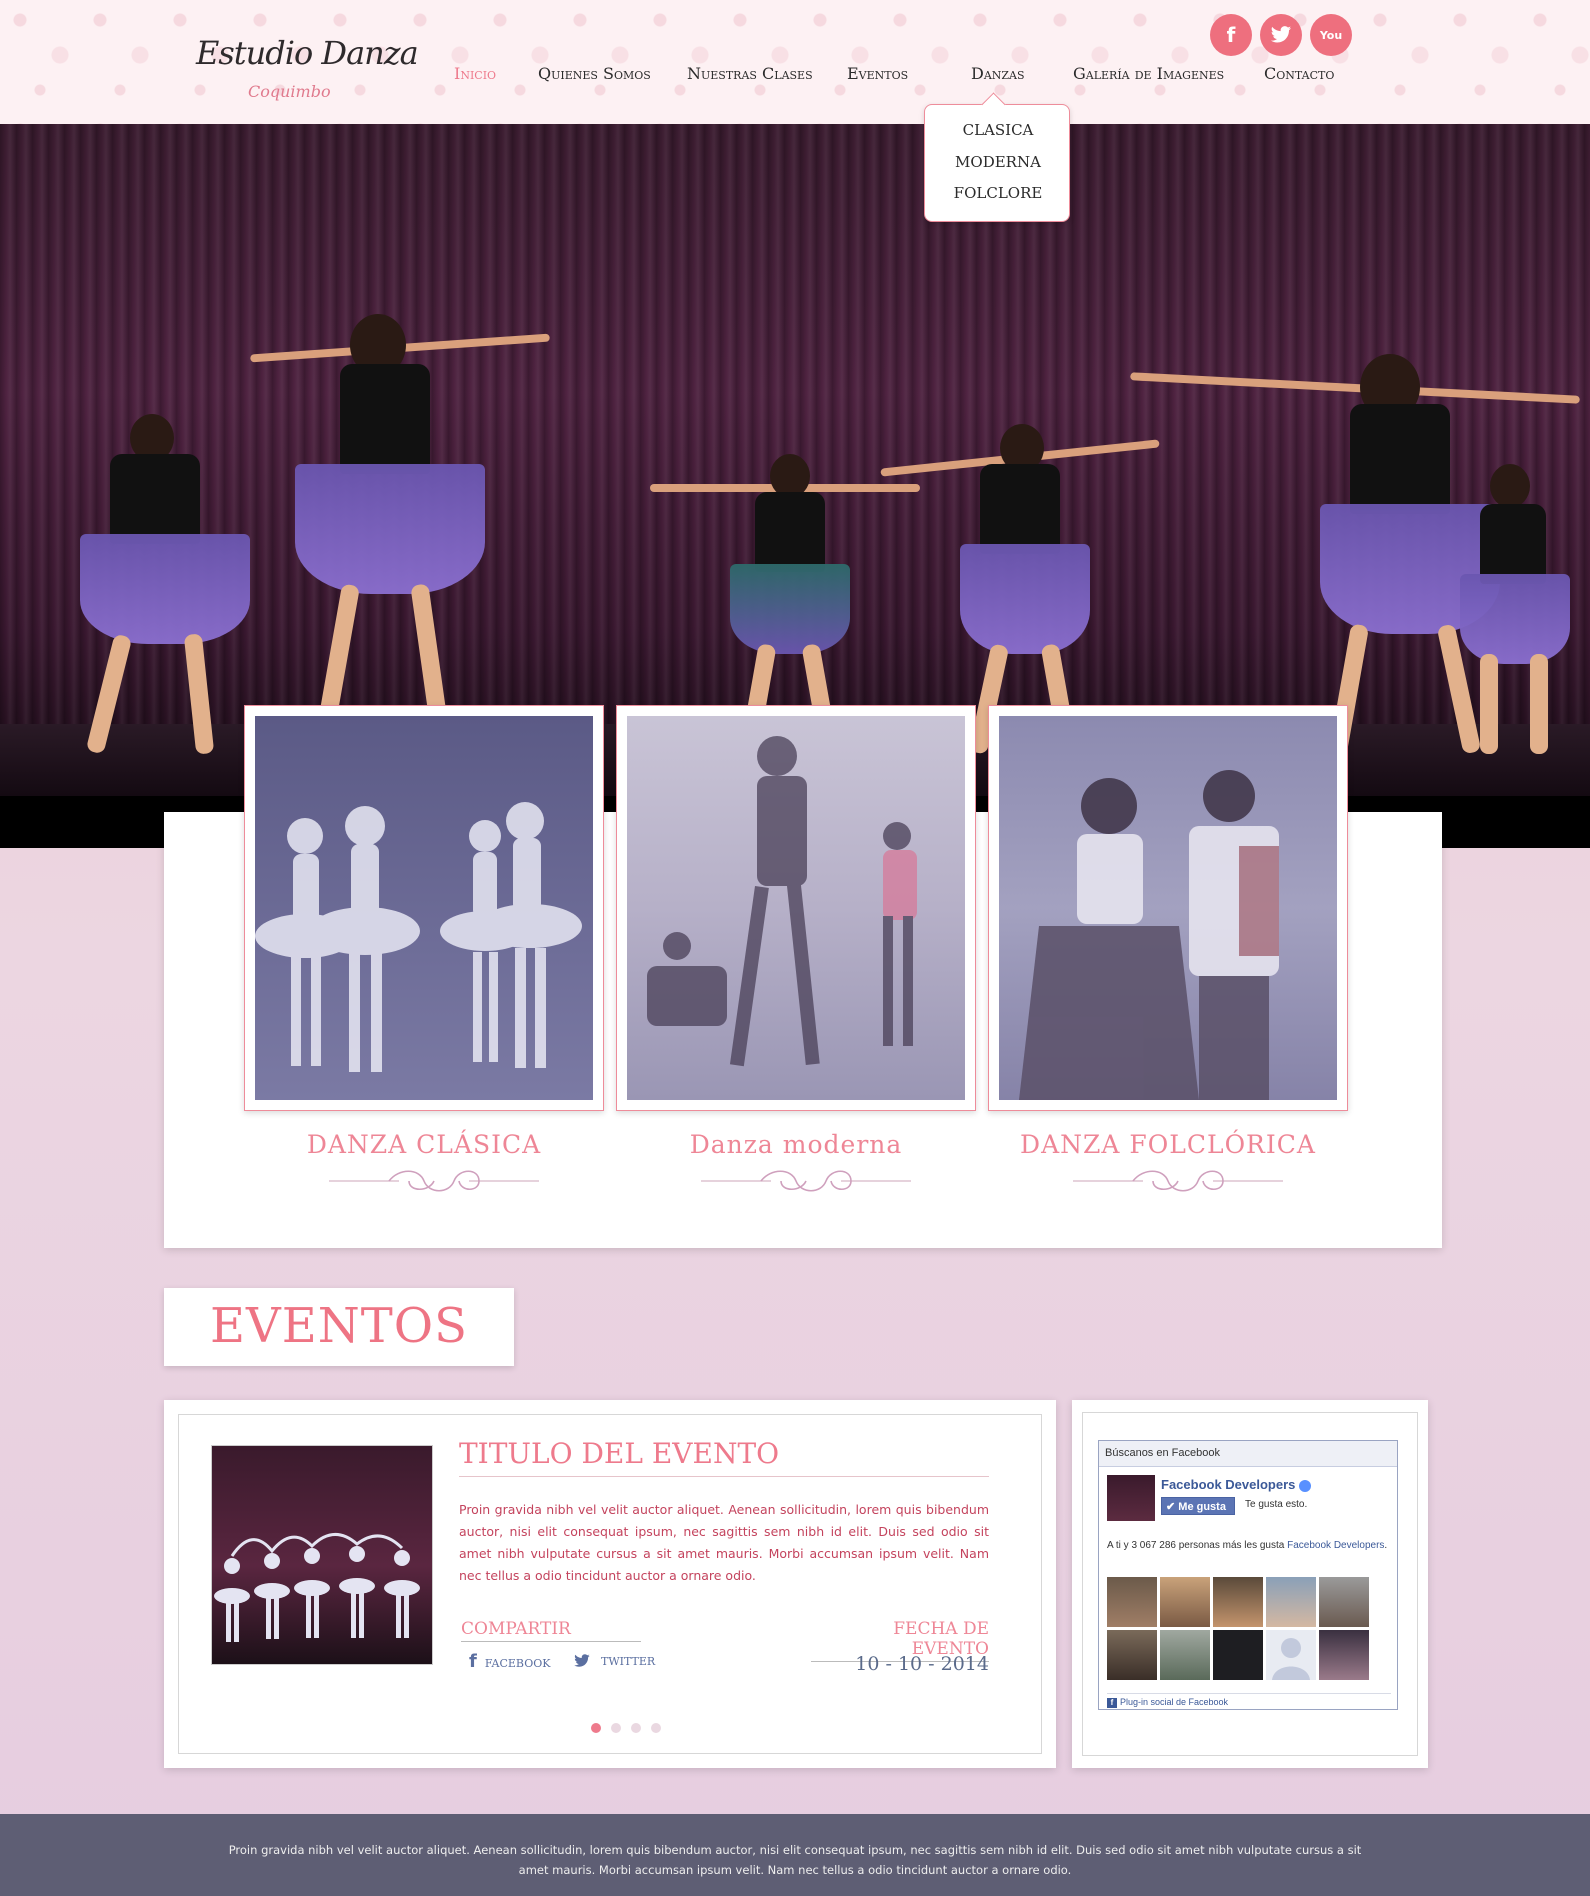 The height and width of the screenshot is (1896, 1590). What do you see at coordinates (1249, 1700) in the screenshot?
I see `facebook-plugin-footer: f Plug-in social de Facebook` at bounding box center [1249, 1700].